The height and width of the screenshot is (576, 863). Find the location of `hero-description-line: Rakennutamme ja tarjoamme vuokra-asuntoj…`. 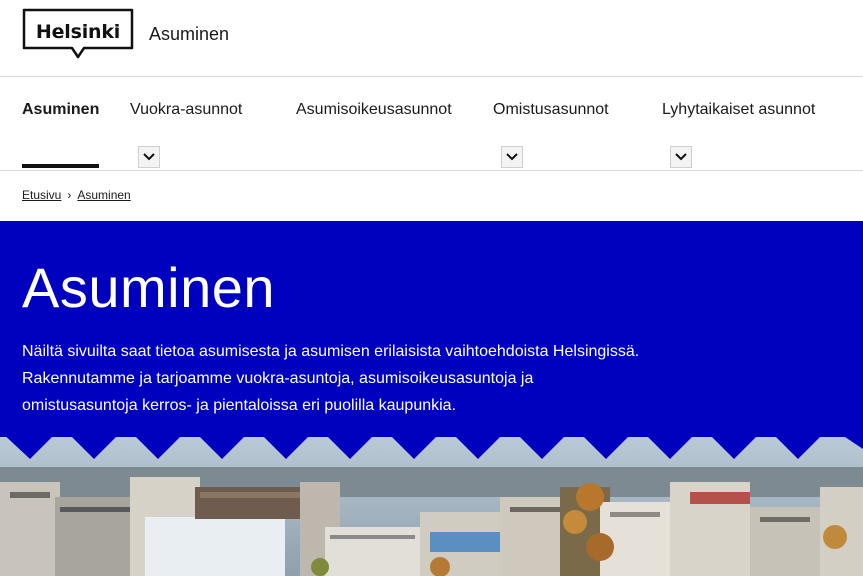

hero-description-line: Rakennutamme ja tarjoamme vuokra-asuntoj… is located at coordinates (278, 378).